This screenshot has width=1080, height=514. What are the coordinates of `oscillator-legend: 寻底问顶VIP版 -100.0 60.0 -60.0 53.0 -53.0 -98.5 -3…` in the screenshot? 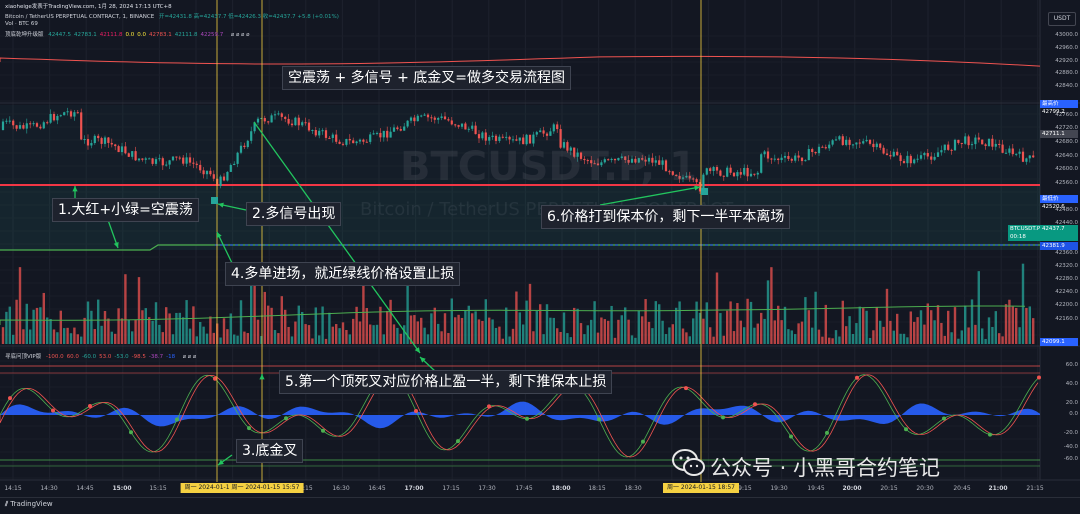 It's located at (102, 356).